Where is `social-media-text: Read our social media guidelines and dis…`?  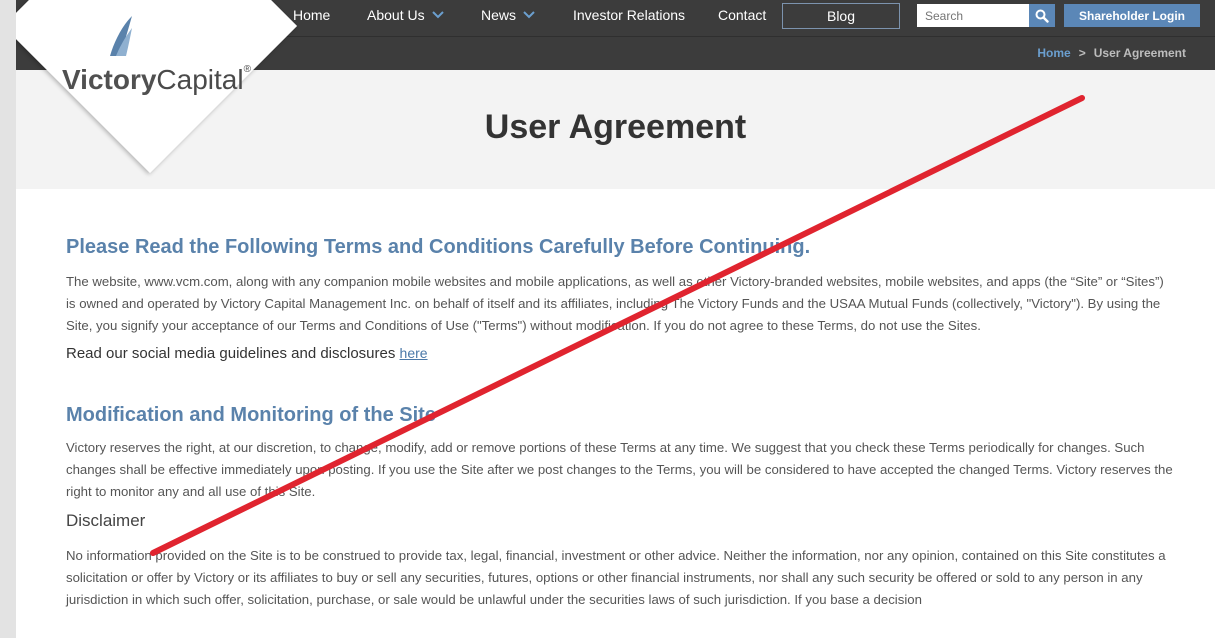
social-media-text: Read our social media guidelines and dis… is located at coordinates (231, 353).